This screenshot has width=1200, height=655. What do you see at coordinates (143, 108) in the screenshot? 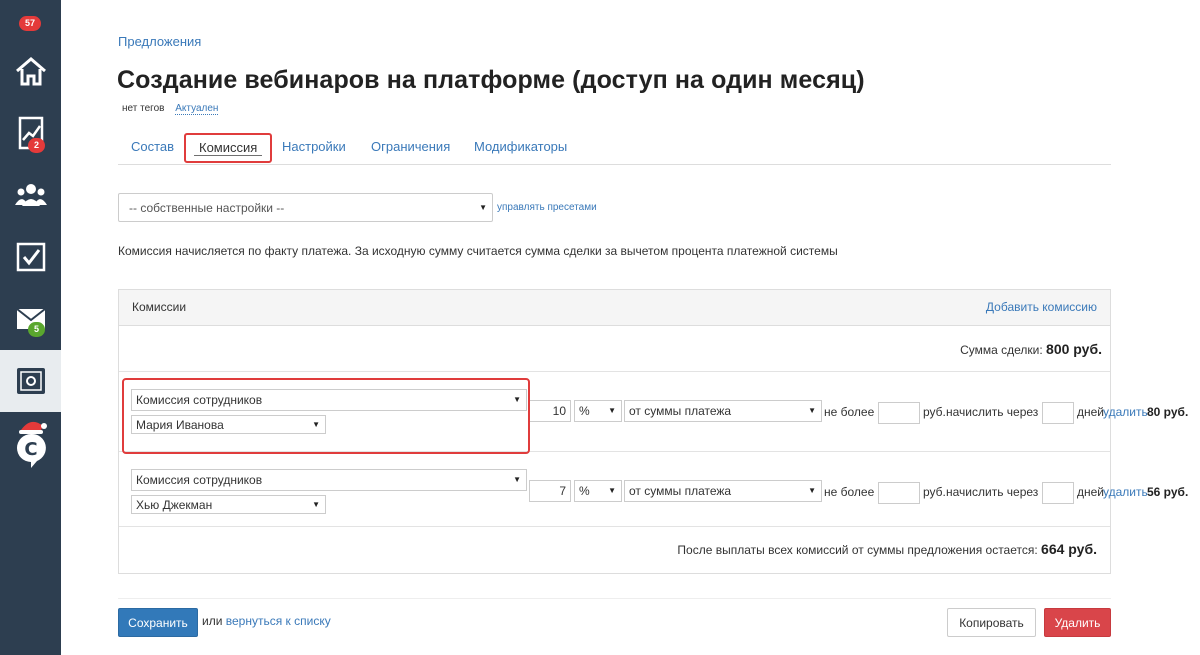
I see `tags-label: нет тегов` at bounding box center [143, 108].